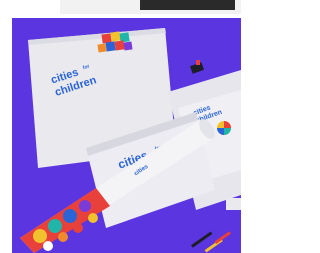 The image size is (320, 253). I want to click on swatch-card, so click(233, 204).